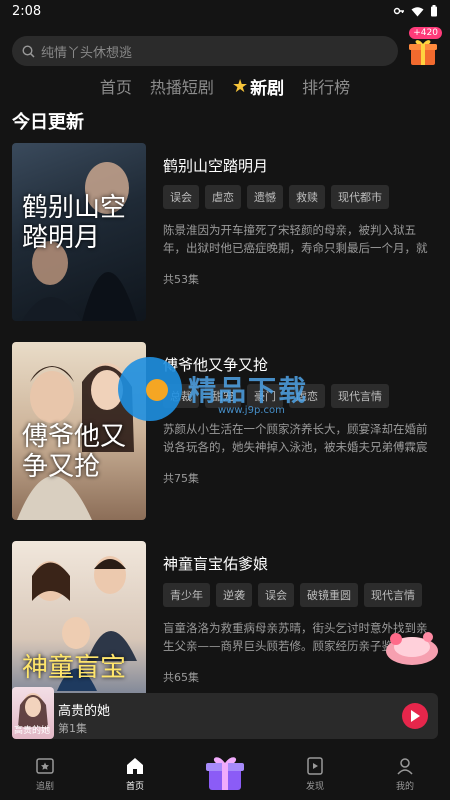 This screenshot has width=450, height=800. What do you see at coordinates (84, 711) in the screenshot?
I see `mini-player-title: 高贵的她` at bounding box center [84, 711].